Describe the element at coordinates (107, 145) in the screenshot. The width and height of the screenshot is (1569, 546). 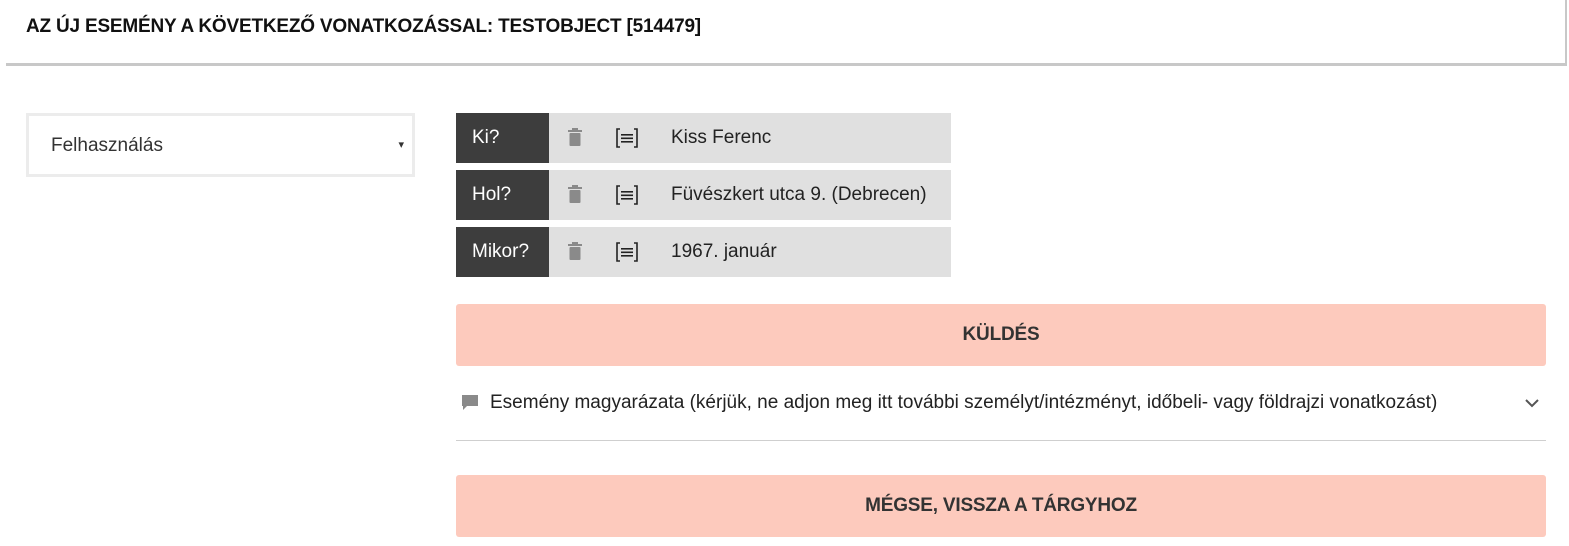
I see `event-type-selected-value: Felhasználás` at that location.